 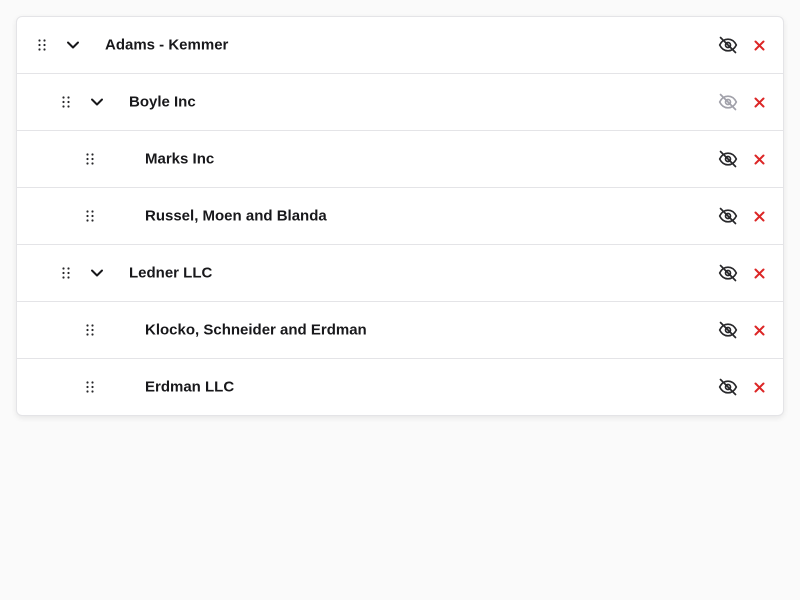 I want to click on tree-row-label: Erdman LLC, so click(x=190, y=387).